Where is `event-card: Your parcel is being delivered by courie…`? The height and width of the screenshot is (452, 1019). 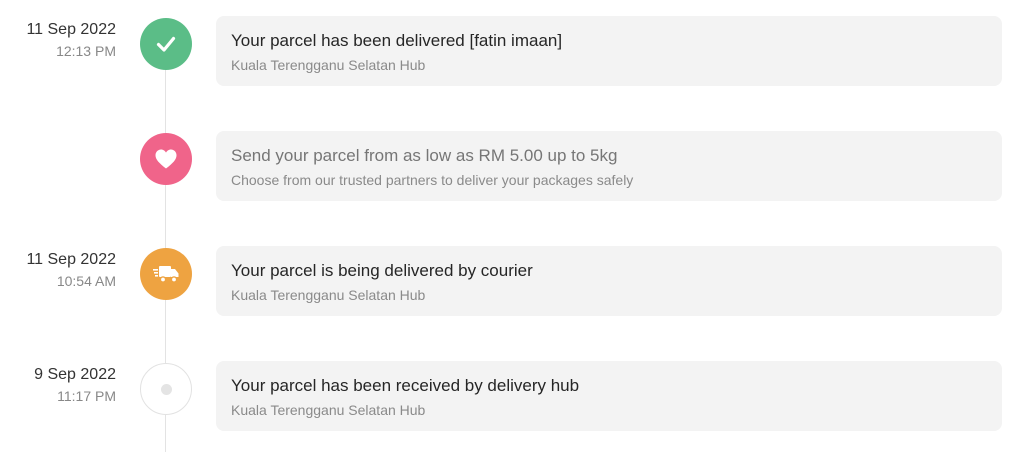 event-card: Your parcel is being delivered by courie… is located at coordinates (609, 281).